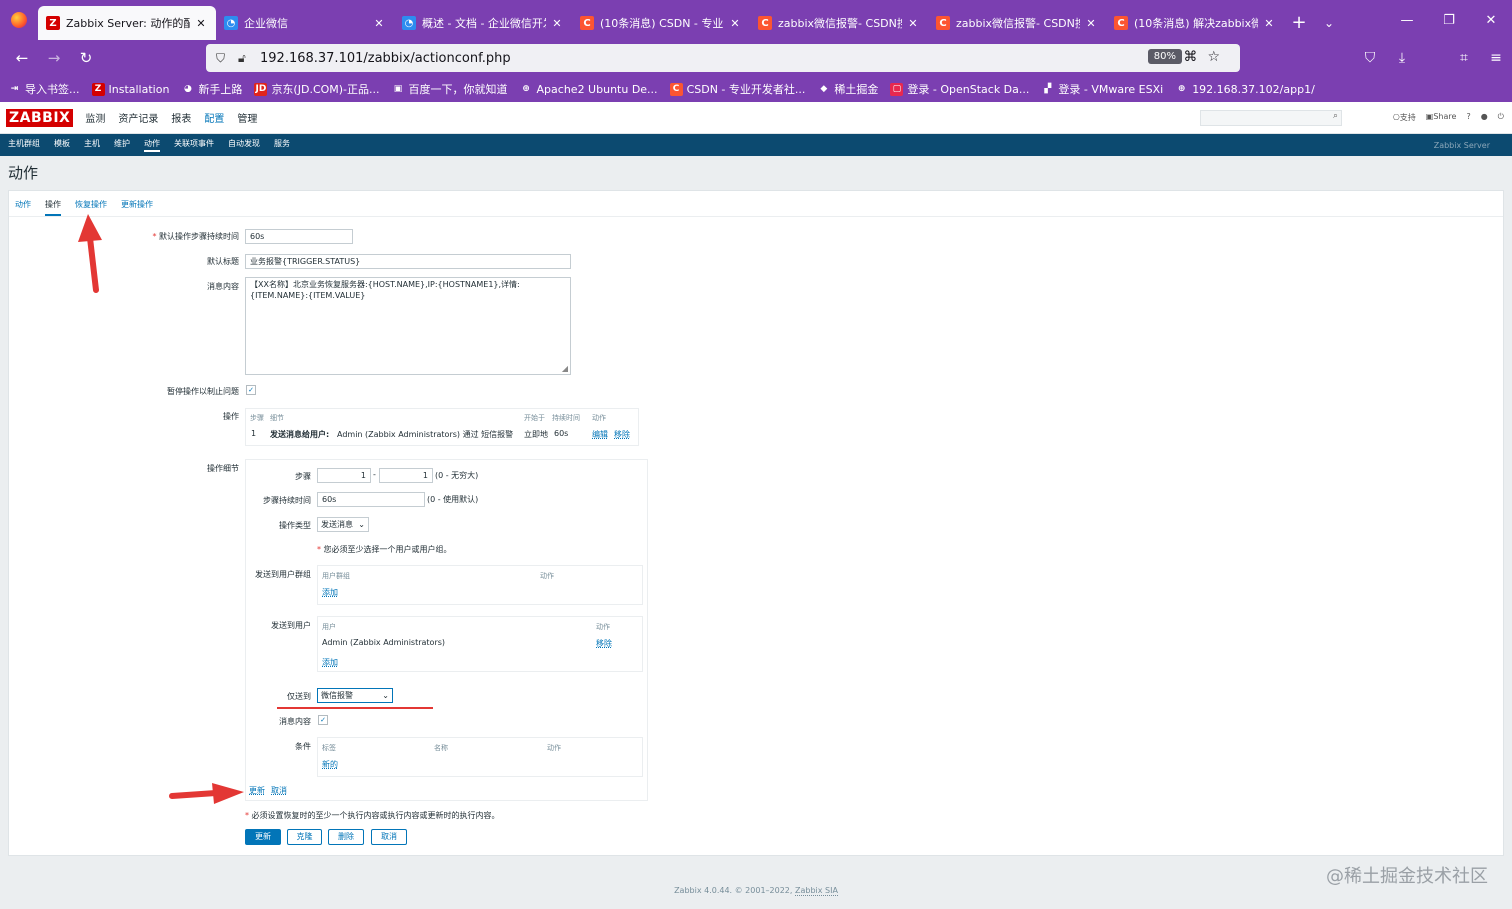 This screenshot has width=1512, height=909. I want to click on resize-handle-icon: ◢, so click(565, 368).